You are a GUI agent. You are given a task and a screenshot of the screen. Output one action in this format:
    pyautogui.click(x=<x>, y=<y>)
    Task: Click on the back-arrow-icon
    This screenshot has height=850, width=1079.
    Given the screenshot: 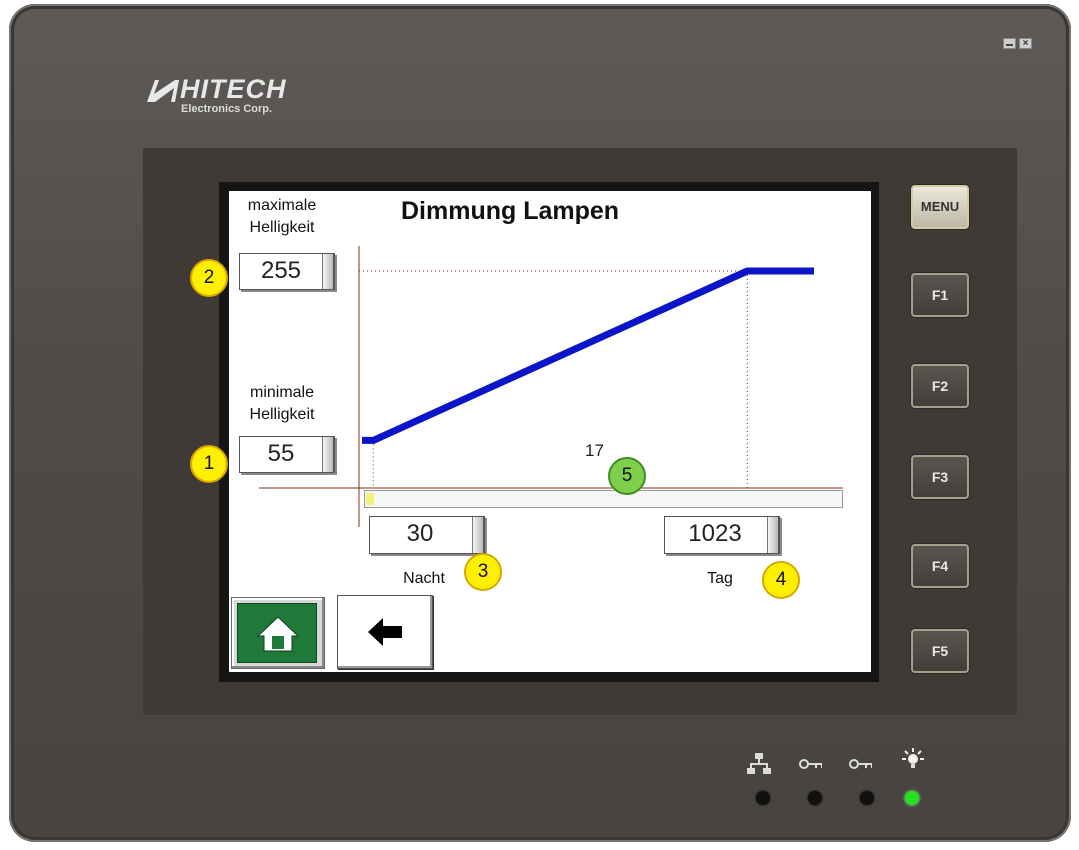 What is the action you would take?
    pyautogui.click(x=385, y=632)
    